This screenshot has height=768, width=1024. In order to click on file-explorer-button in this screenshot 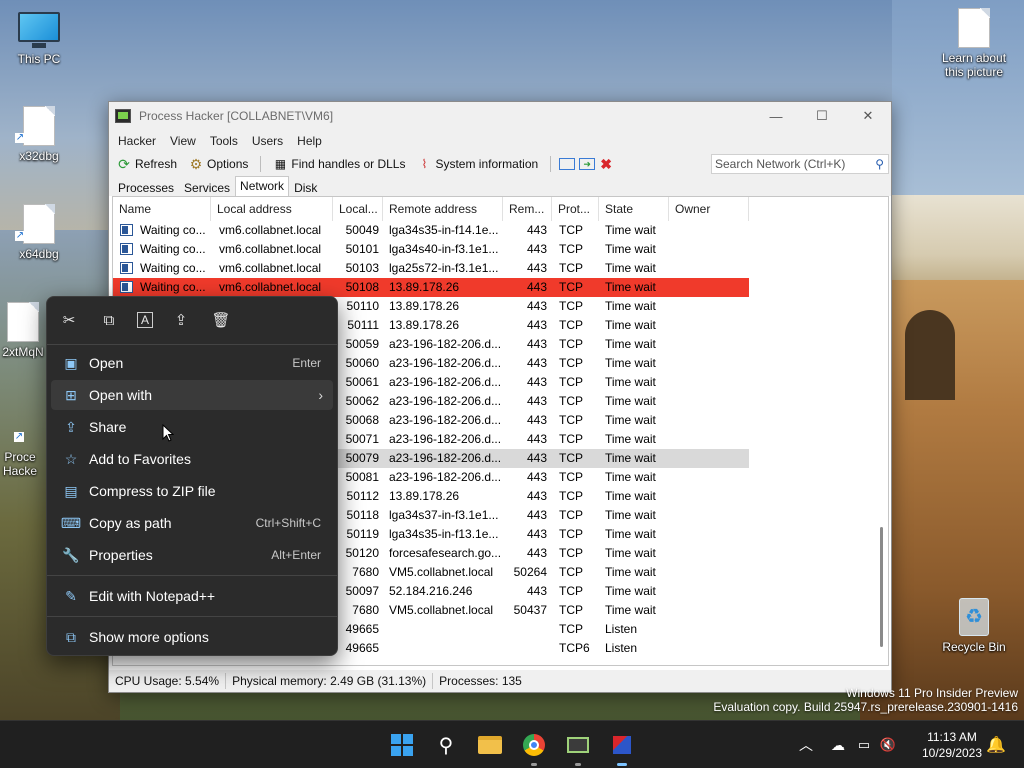, I will do `click(490, 745)`.